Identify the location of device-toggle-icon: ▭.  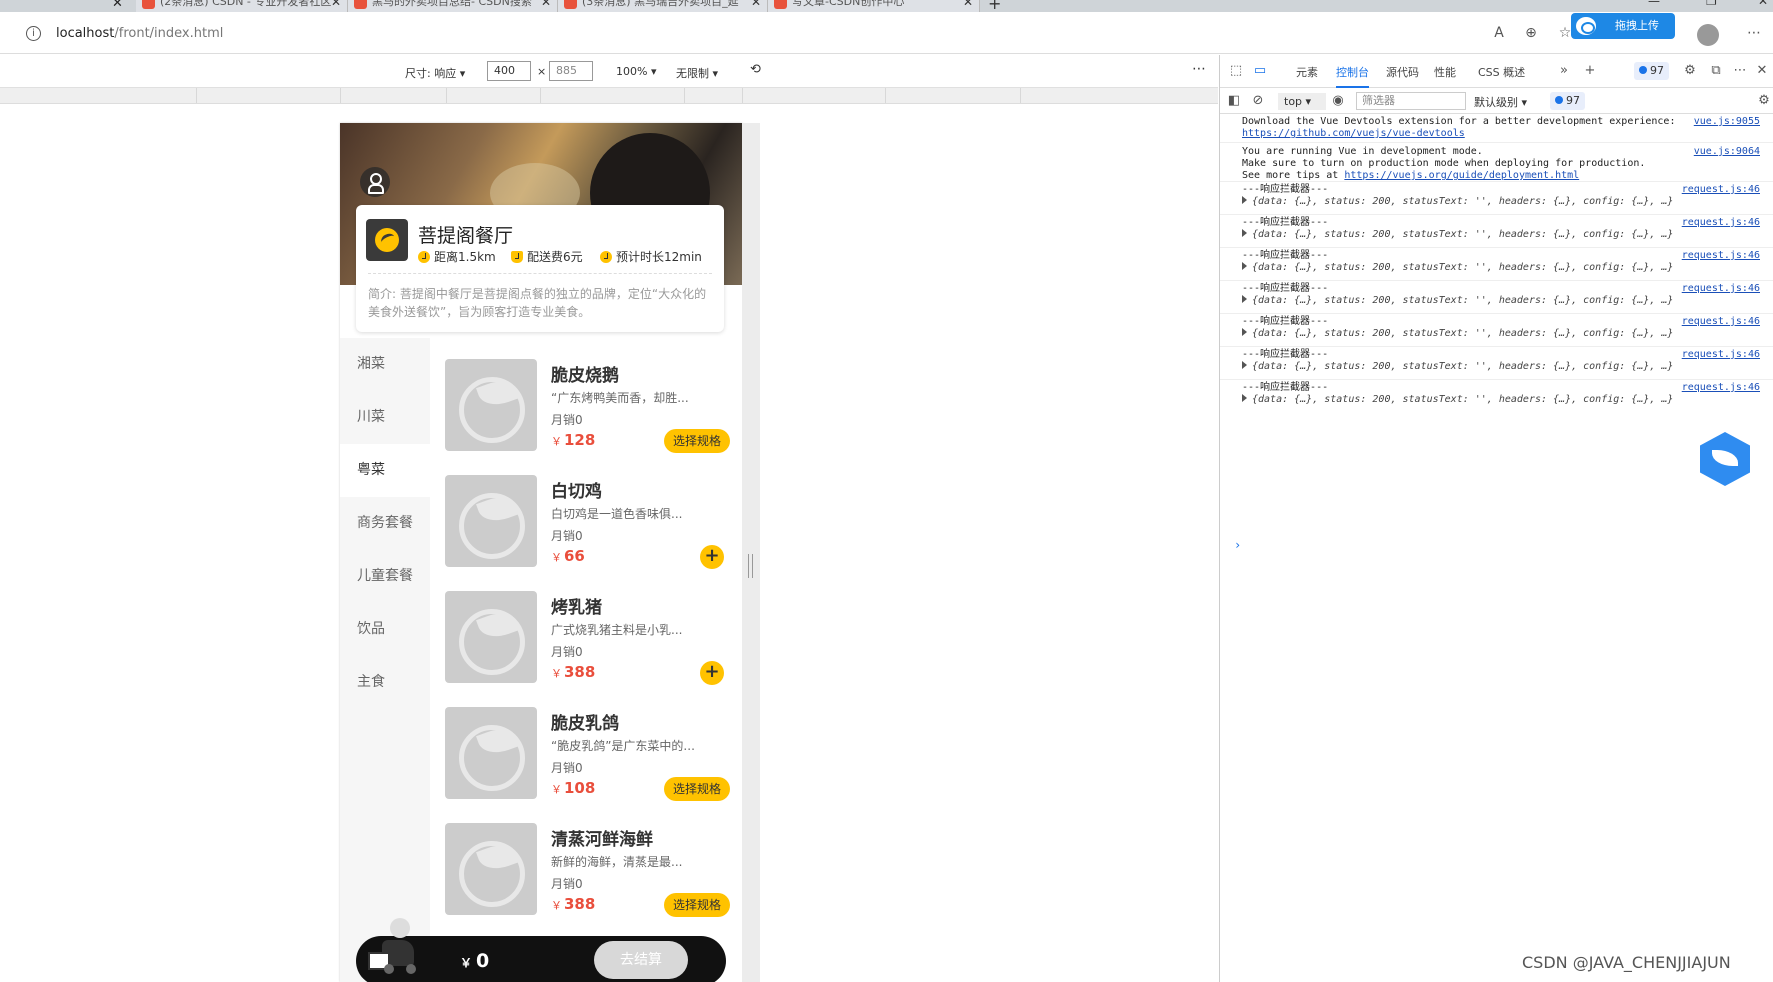
(1260, 71).